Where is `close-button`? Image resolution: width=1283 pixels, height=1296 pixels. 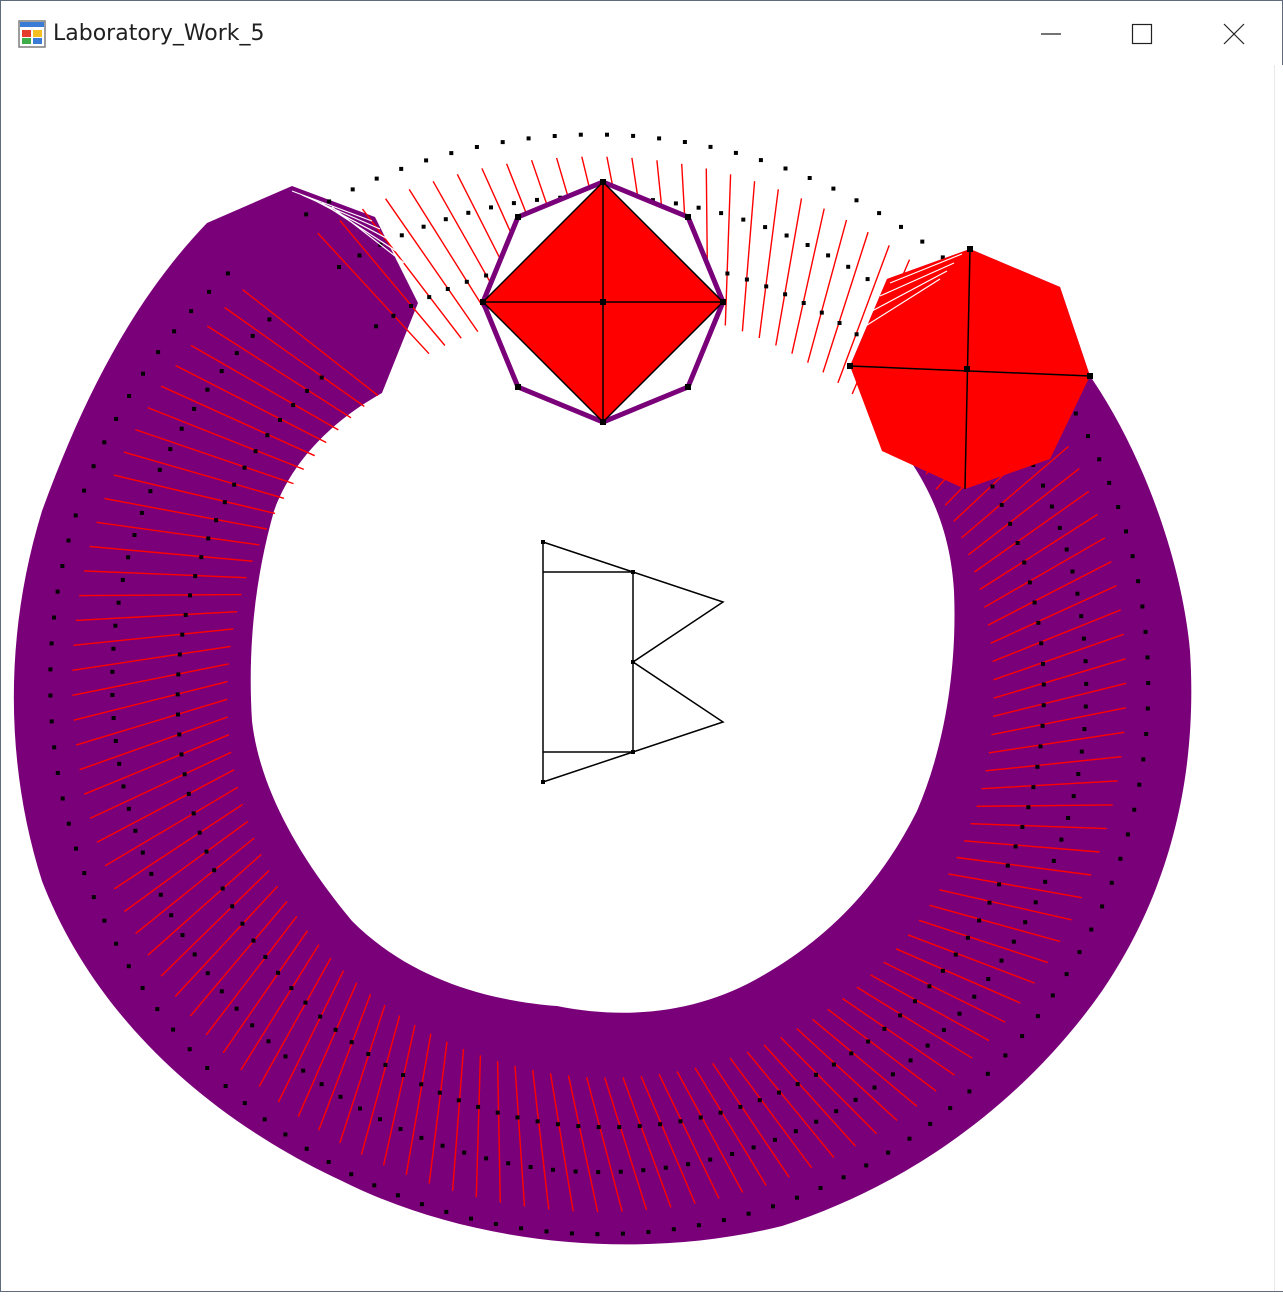 close-button is located at coordinates (1234, 34).